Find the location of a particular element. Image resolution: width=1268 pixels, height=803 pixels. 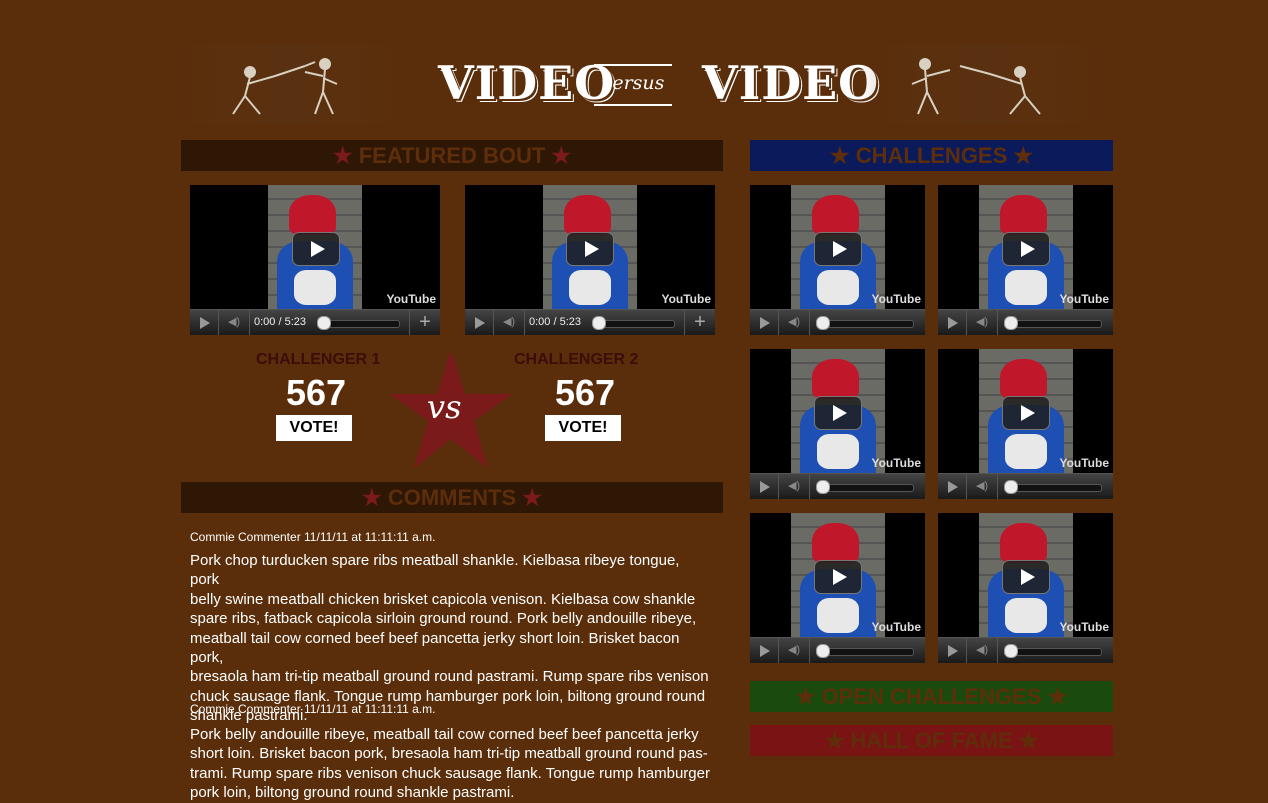

featured-bout-title: FEATURED BOUT is located at coordinates (452, 155).